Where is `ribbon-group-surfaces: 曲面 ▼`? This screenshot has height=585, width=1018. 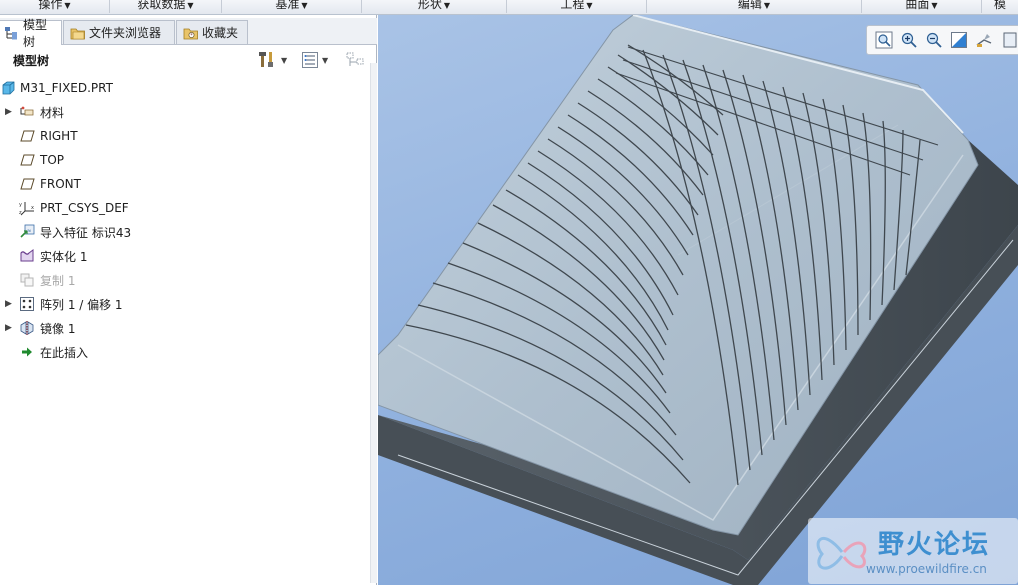
ribbon-group-surfaces: 曲面 ▼ is located at coordinates (922, 6).